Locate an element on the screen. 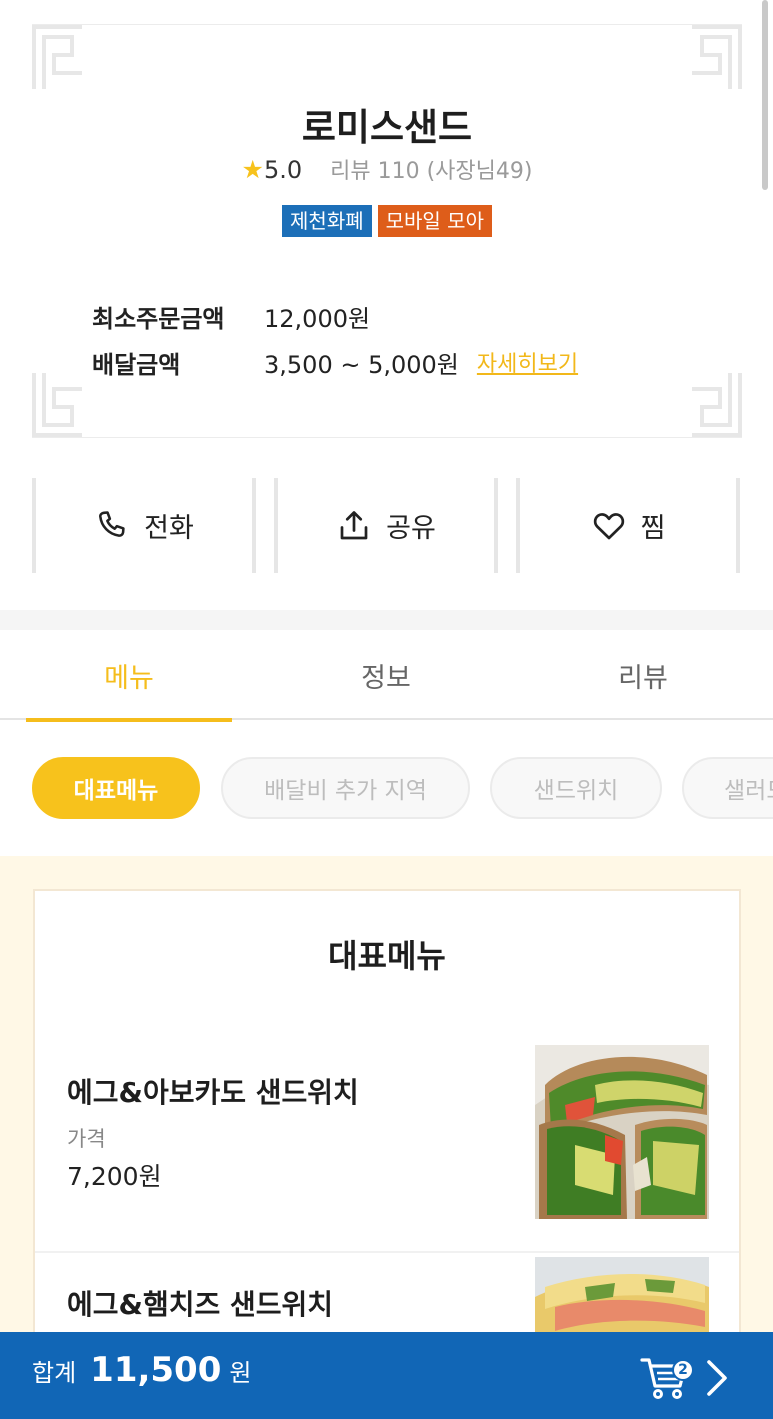 Image resolution: width=773 pixels, height=1419 pixels. menu-item-price-label: 가격 is located at coordinates (86, 1139).